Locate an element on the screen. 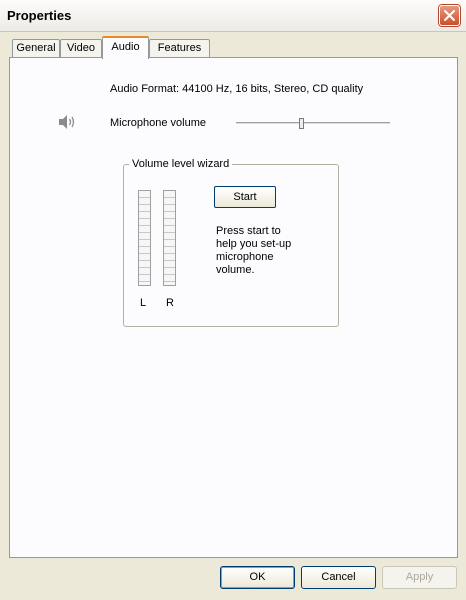 This screenshot has width=466, height=600. start-button: Start is located at coordinates (245, 197).